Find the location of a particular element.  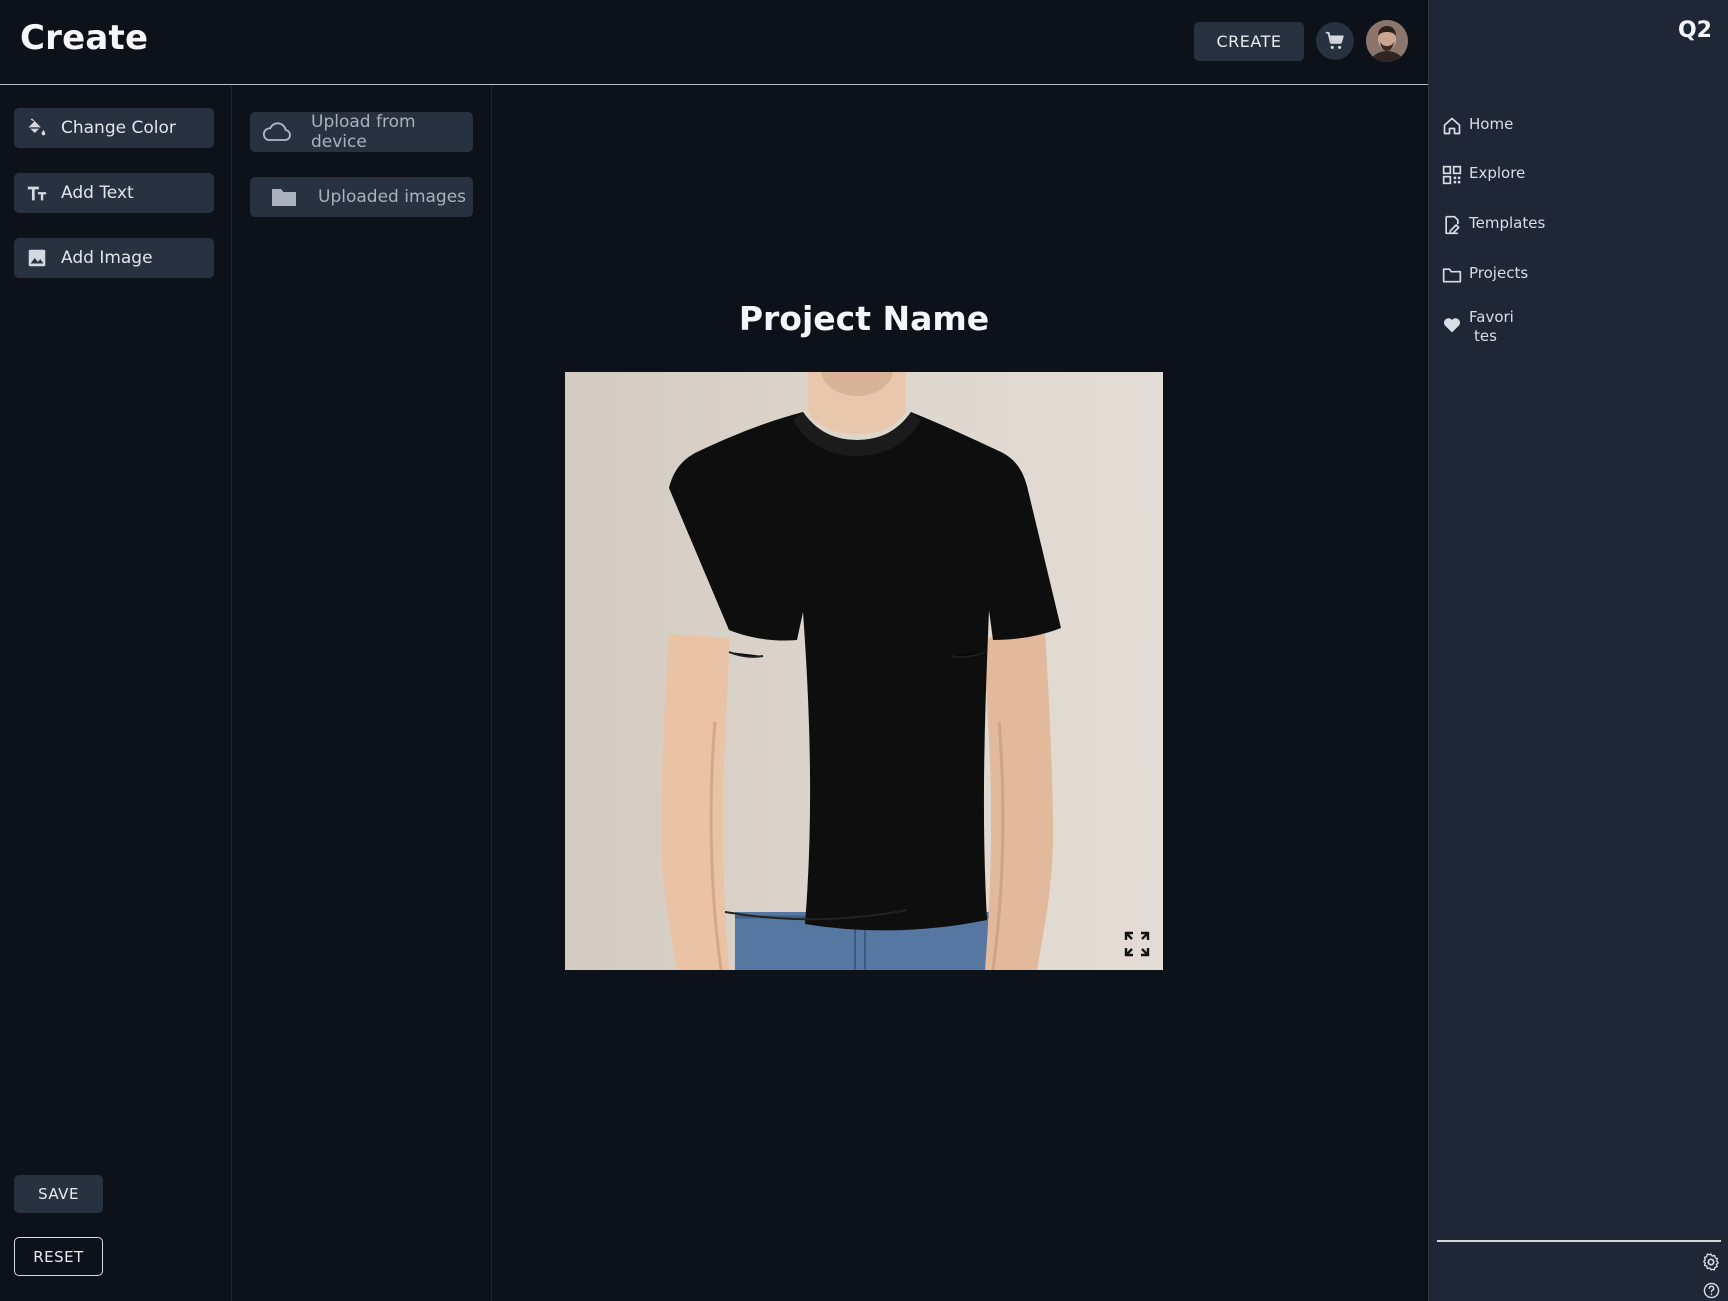

uploaded-images-button: Uploaded images is located at coordinates (361, 197).